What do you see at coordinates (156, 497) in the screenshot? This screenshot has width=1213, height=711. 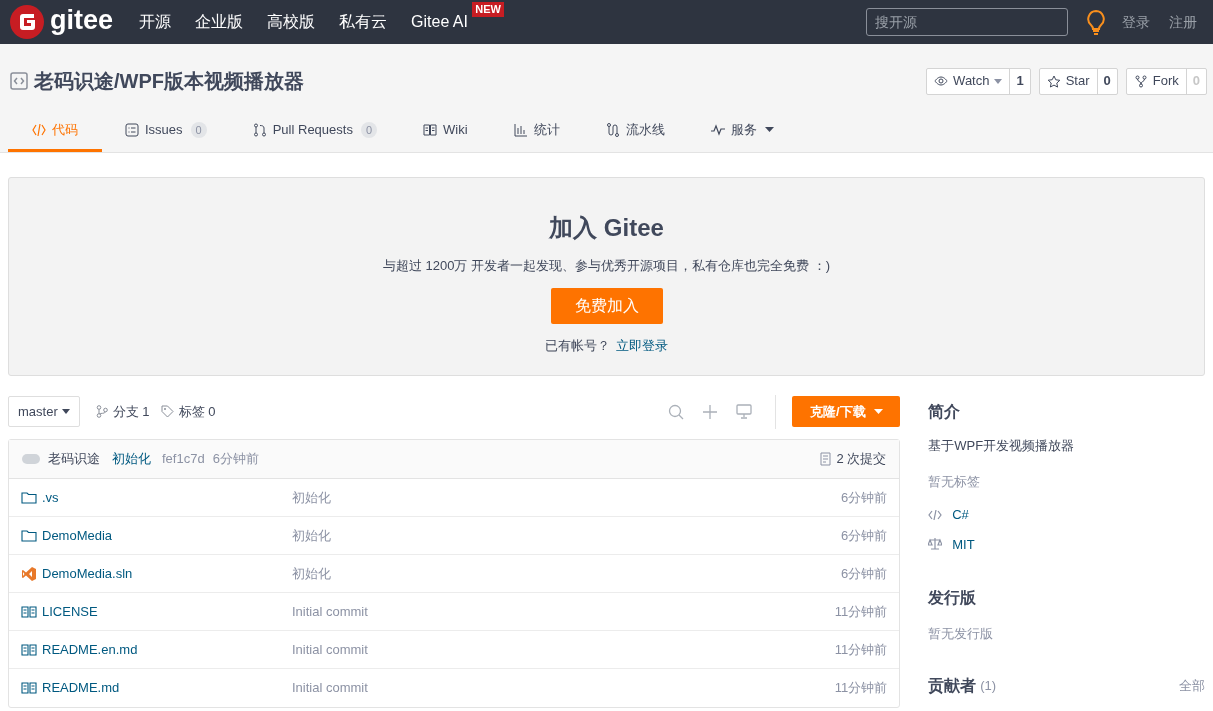 I see `file-name-link: .vs` at bounding box center [156, 497].